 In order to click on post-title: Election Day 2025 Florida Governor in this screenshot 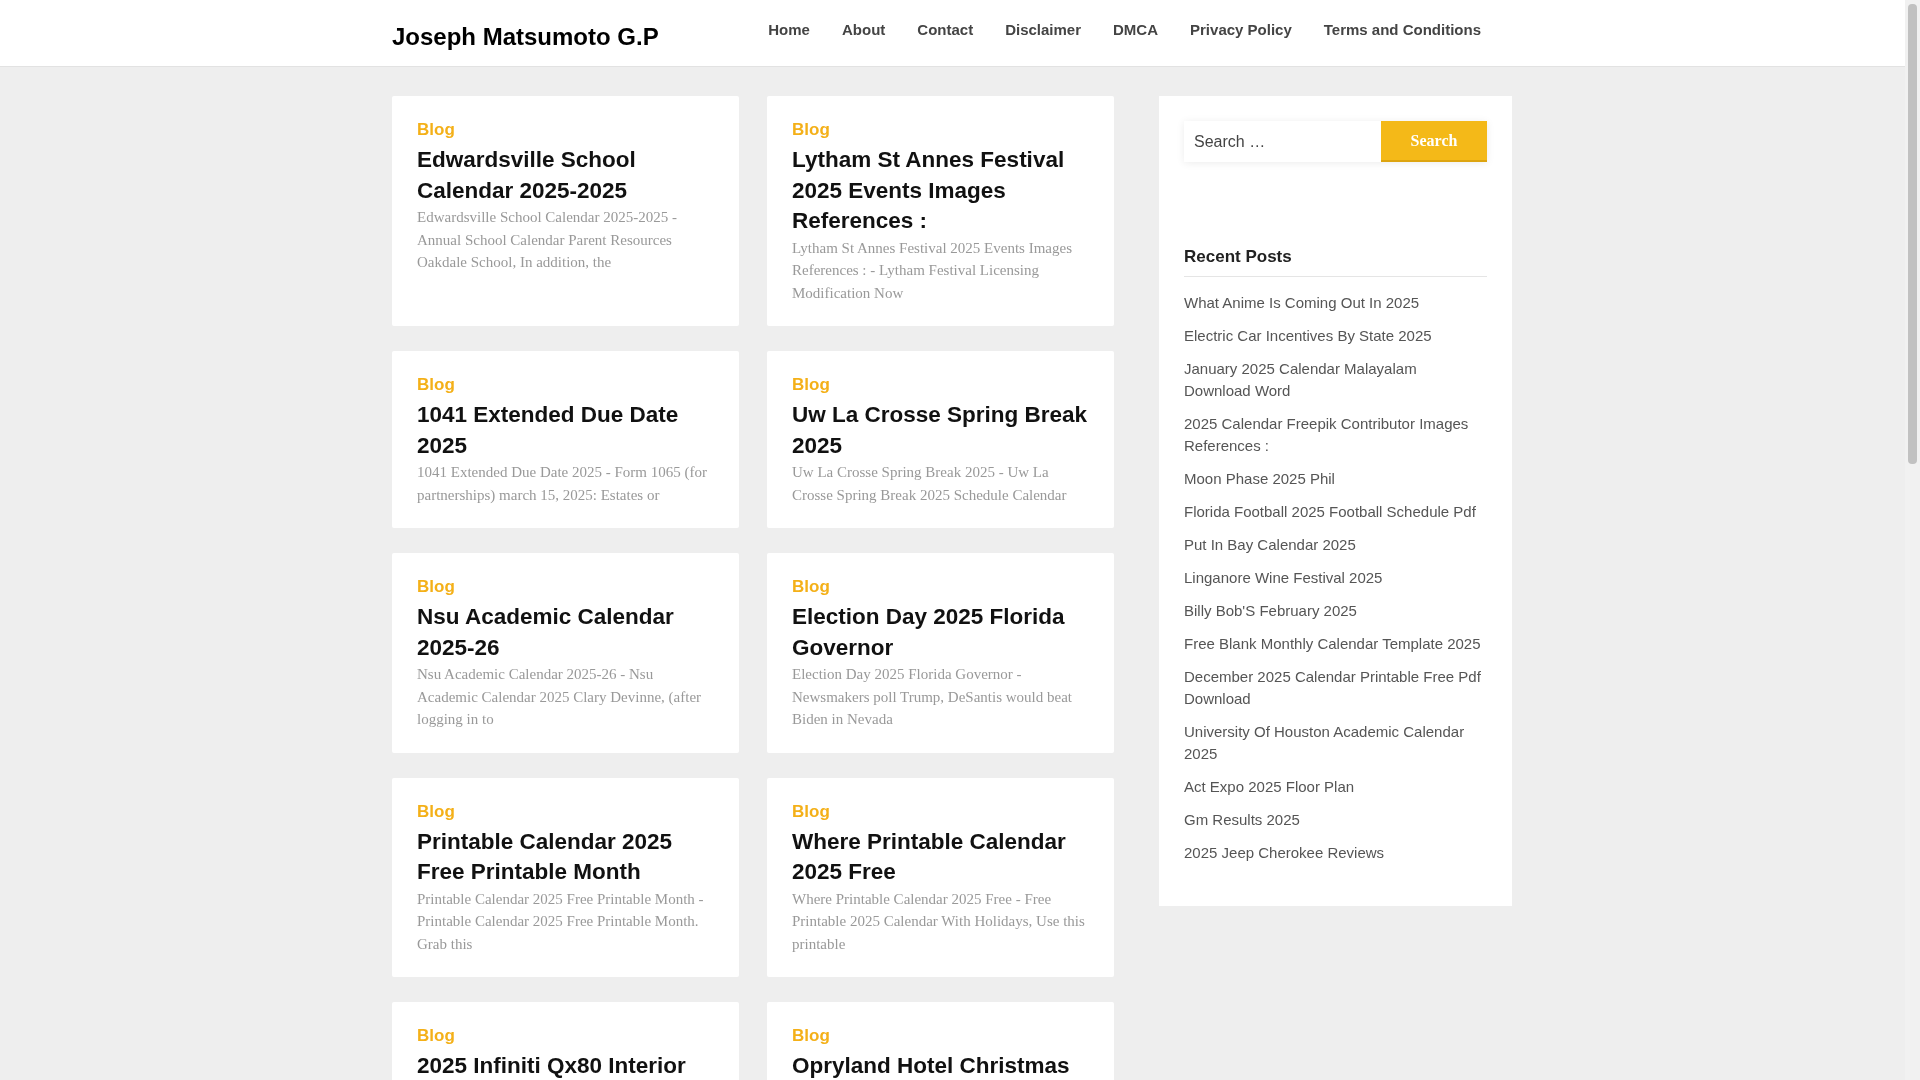, I will do `click(940, 632)`.